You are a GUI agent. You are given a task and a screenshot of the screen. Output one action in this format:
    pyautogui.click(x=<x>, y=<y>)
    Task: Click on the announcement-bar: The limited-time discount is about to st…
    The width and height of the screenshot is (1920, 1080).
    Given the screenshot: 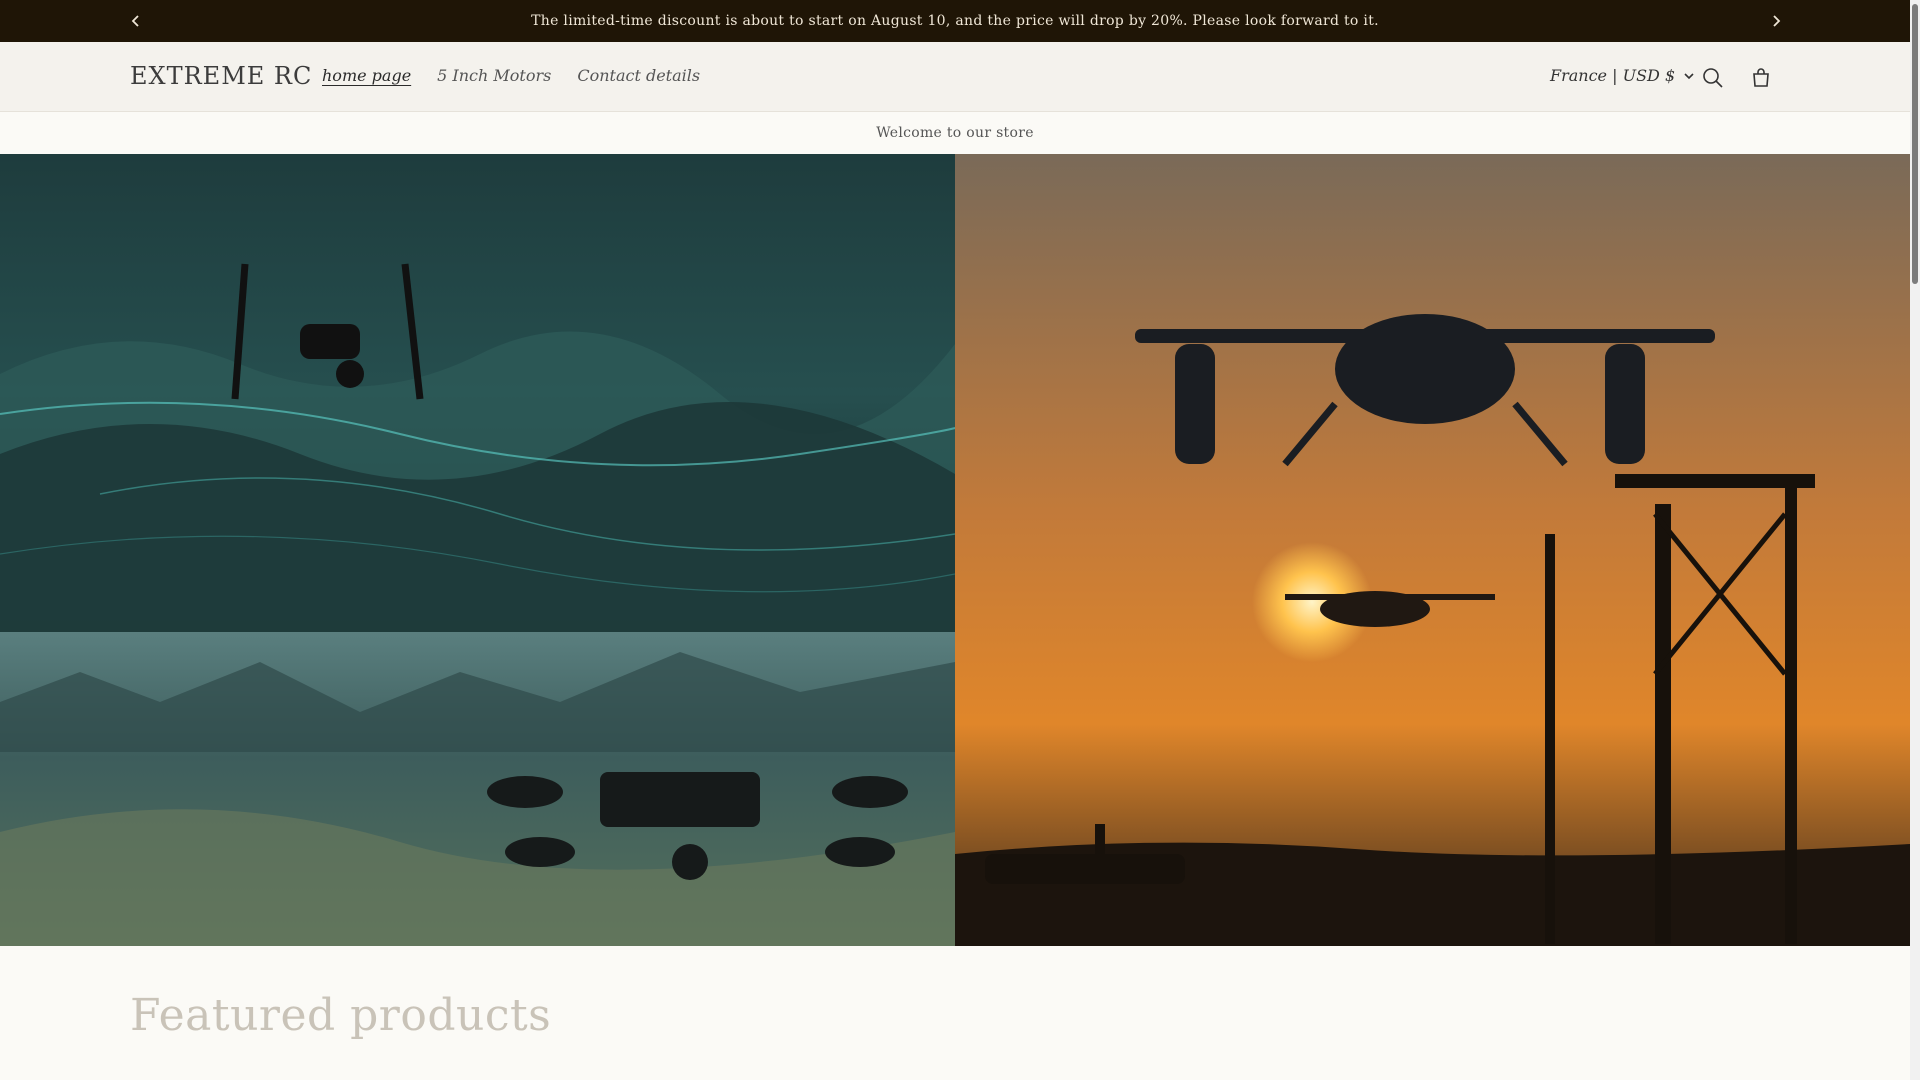 What is the action you would take?
    pyautogui.click(x=955, y=21)
    